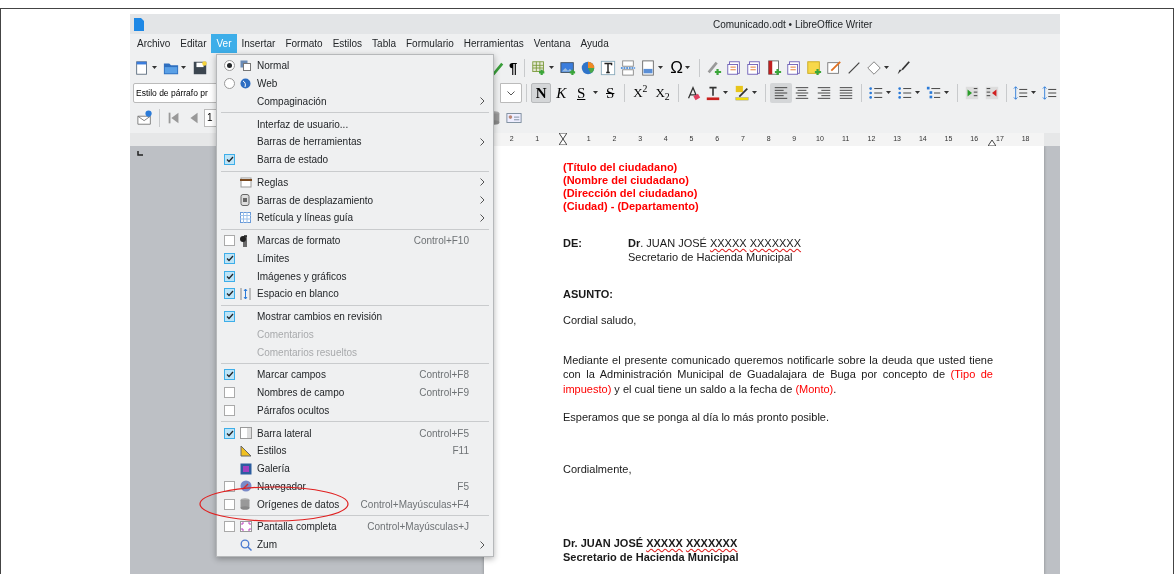 The height and width of the screenshot is (574, 1174). Describe the element at coordinates (355, 240) in the screenshot. I see `menu-item: Marcas de formato Control+F10` at that location.